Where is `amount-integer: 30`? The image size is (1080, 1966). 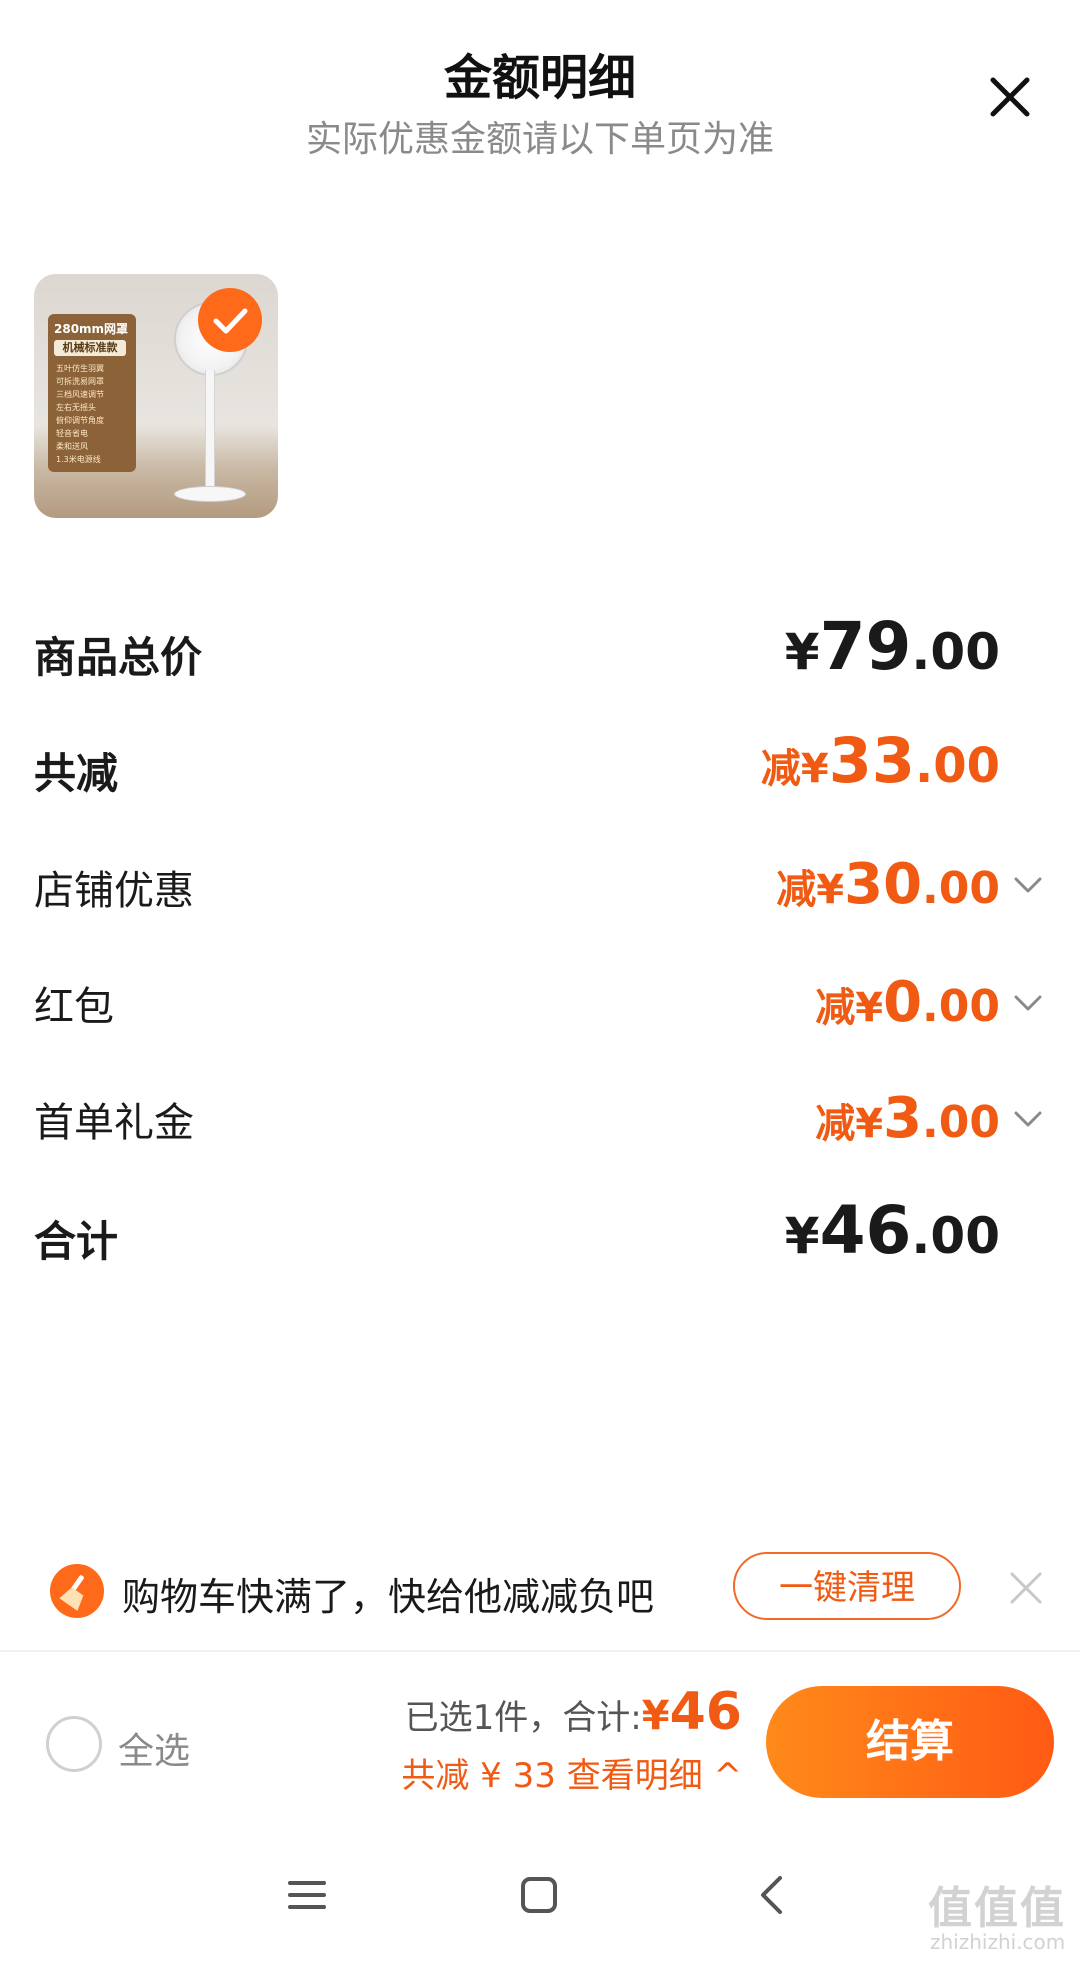 amount-integer: 30 is located at coordinates (883, 884).